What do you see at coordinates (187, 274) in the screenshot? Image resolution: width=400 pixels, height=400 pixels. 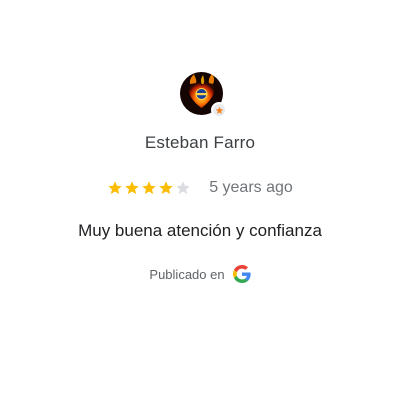 I see `published-label: Publicado en` at bounding box center [187, 274].